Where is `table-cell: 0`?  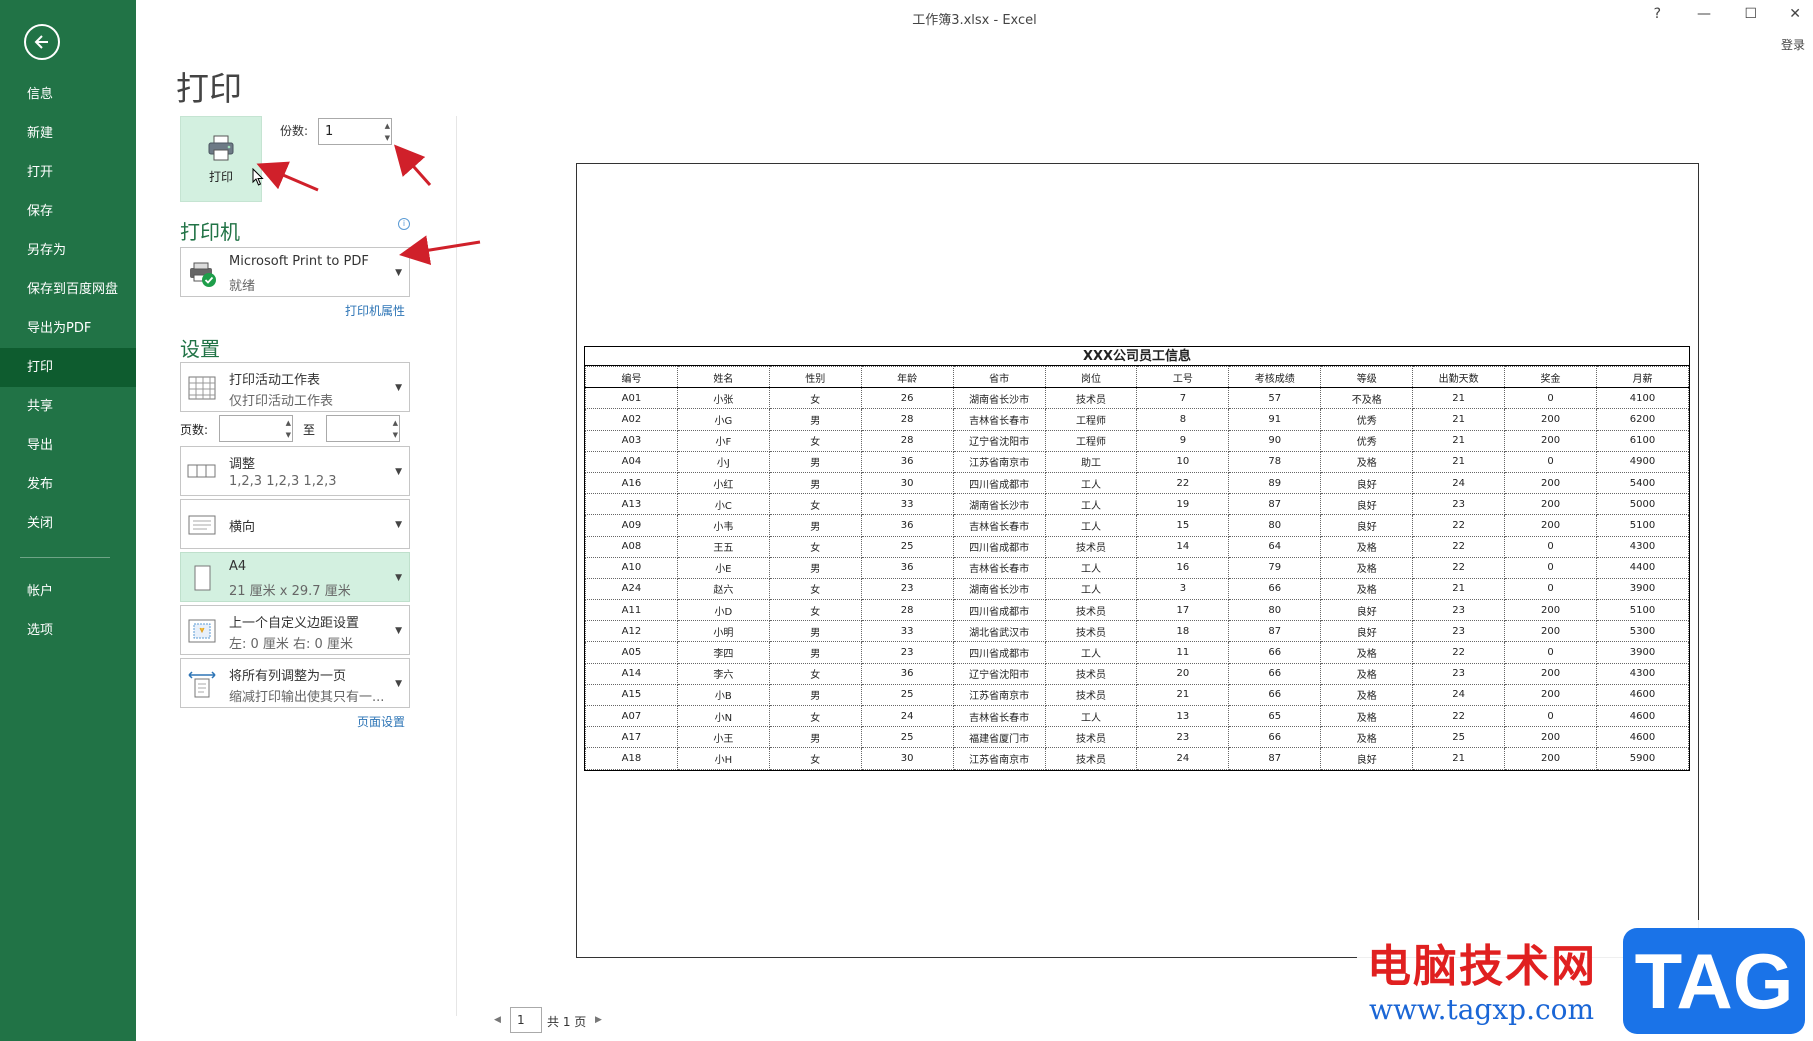
table-cell: 0 is located at coordinates (1550, 398).